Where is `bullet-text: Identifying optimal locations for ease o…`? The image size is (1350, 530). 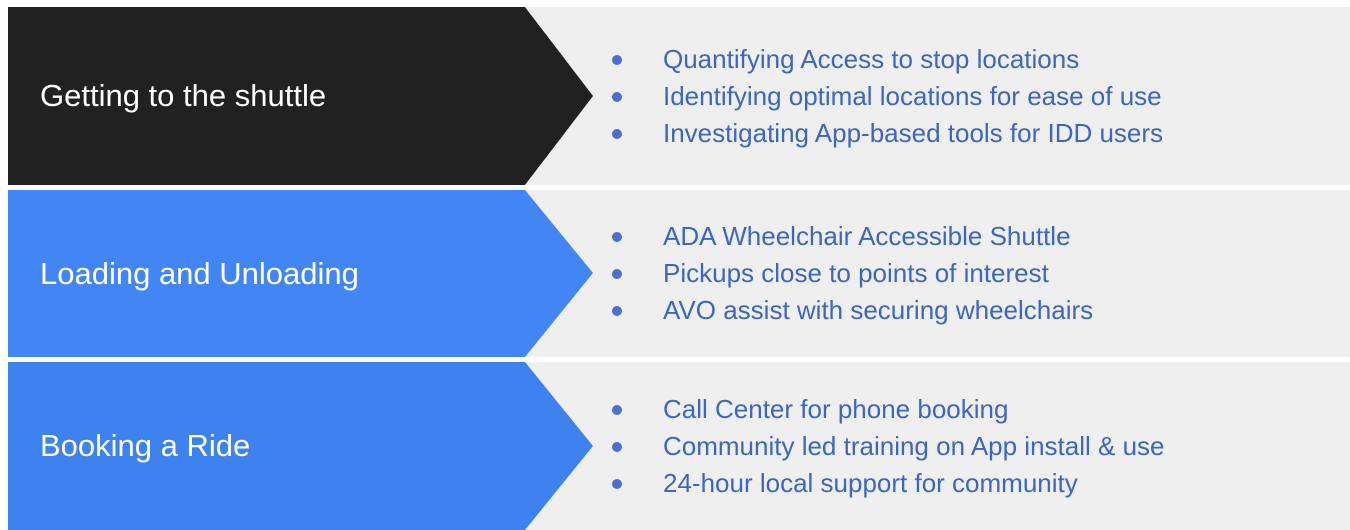
bullet-text: Identifying optimal locations for ease o… is located at coordinates (912, 95).